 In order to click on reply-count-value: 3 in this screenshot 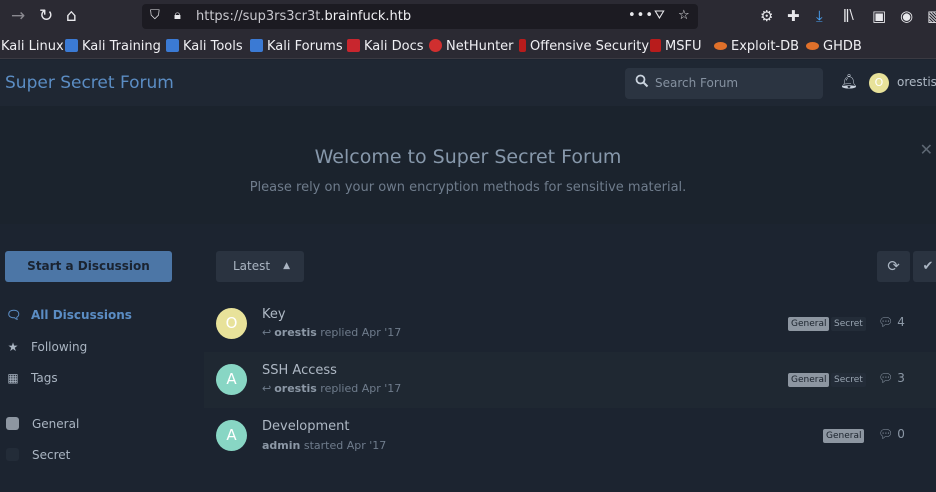, I will do `click(901, 378)`.